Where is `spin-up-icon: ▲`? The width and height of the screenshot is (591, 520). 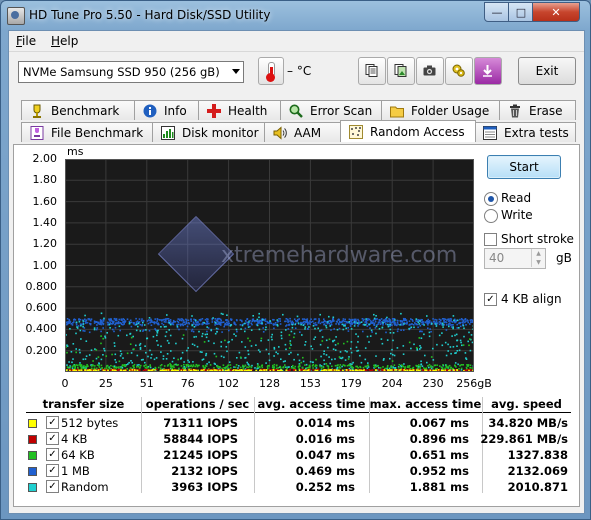 spin-up-icon: ▲ is located at coordinates (538, 253).